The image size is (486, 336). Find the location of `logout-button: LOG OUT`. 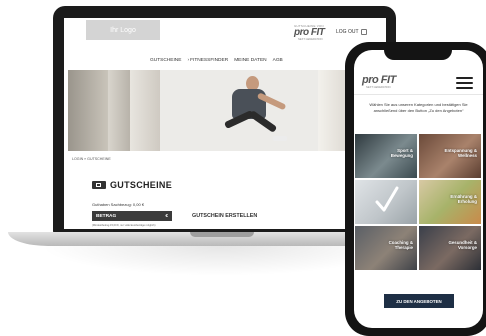

logout-button: LOG OUT is located at coordinates (351, 32).